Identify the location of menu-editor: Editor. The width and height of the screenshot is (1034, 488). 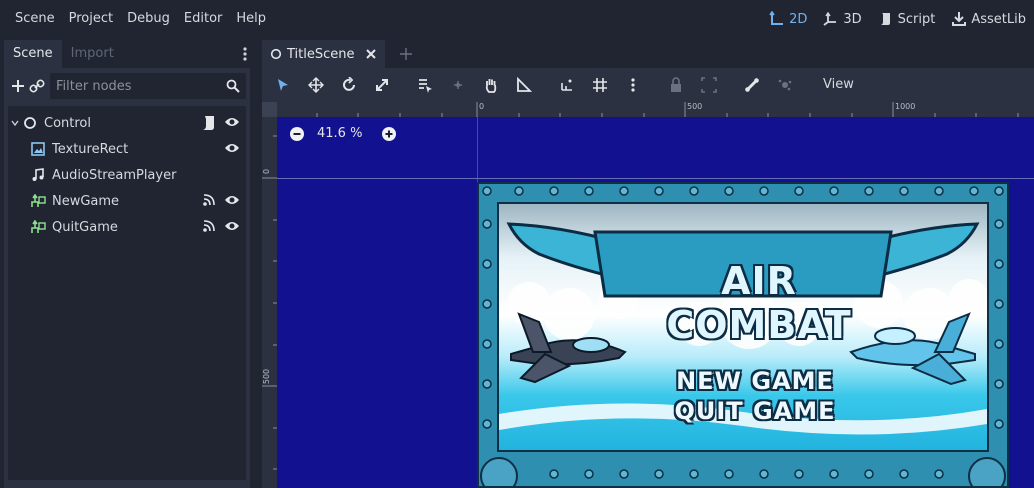
(203, 19).